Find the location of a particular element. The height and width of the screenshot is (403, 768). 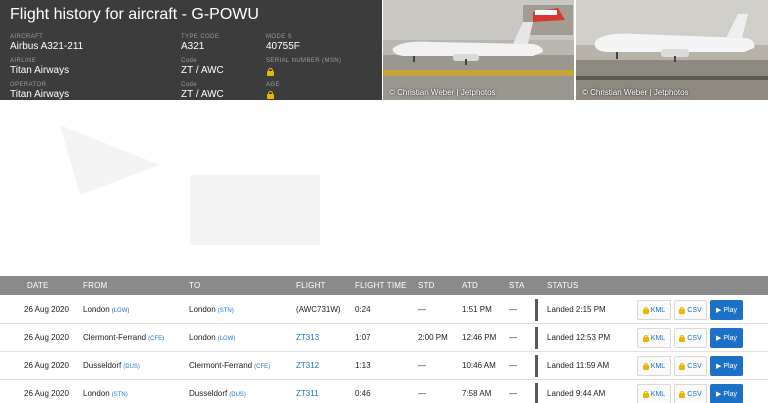

from-airport-code: (STN) is located at coordinates (120, 395).